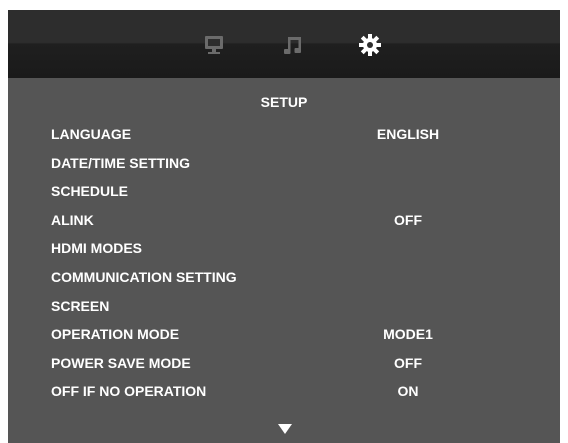  Describe the element at coordinates (115, 334) in the screenshot. I see `menu-item-label: OPERATION MODE` at that location.